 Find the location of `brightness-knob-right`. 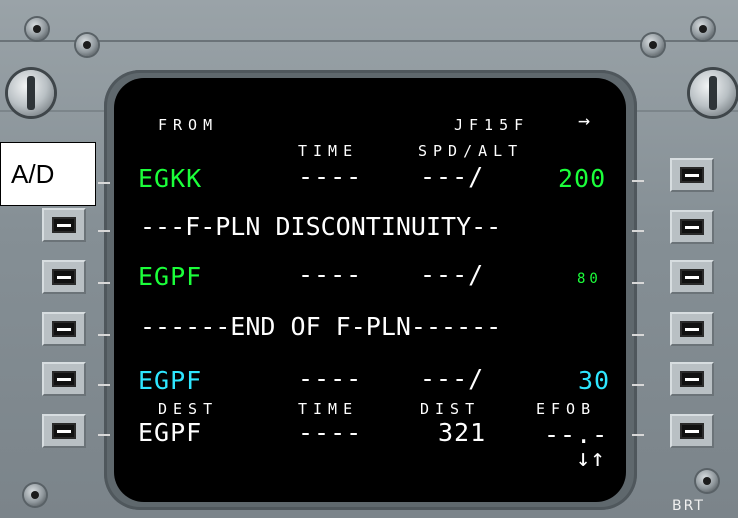

brightness-knob-right is located at coordinates (713, 93).